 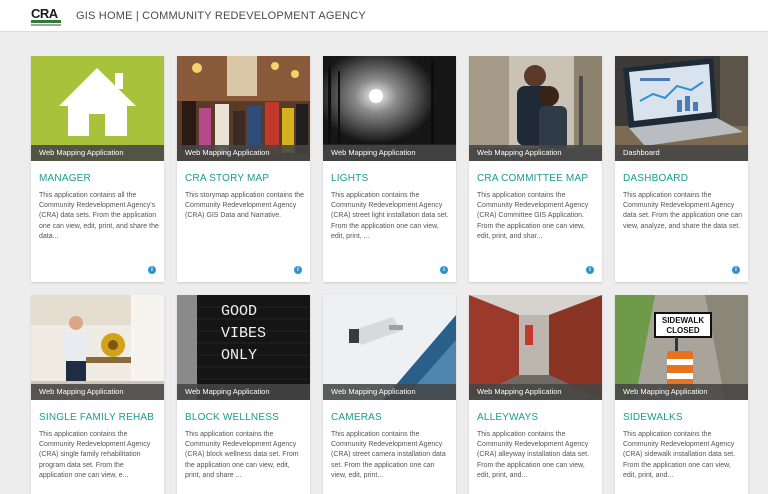 What do you see at coordinates (683, 330) in the screenshot?
I see `sign-line: CLOSED` at bounding box center [683, 330].